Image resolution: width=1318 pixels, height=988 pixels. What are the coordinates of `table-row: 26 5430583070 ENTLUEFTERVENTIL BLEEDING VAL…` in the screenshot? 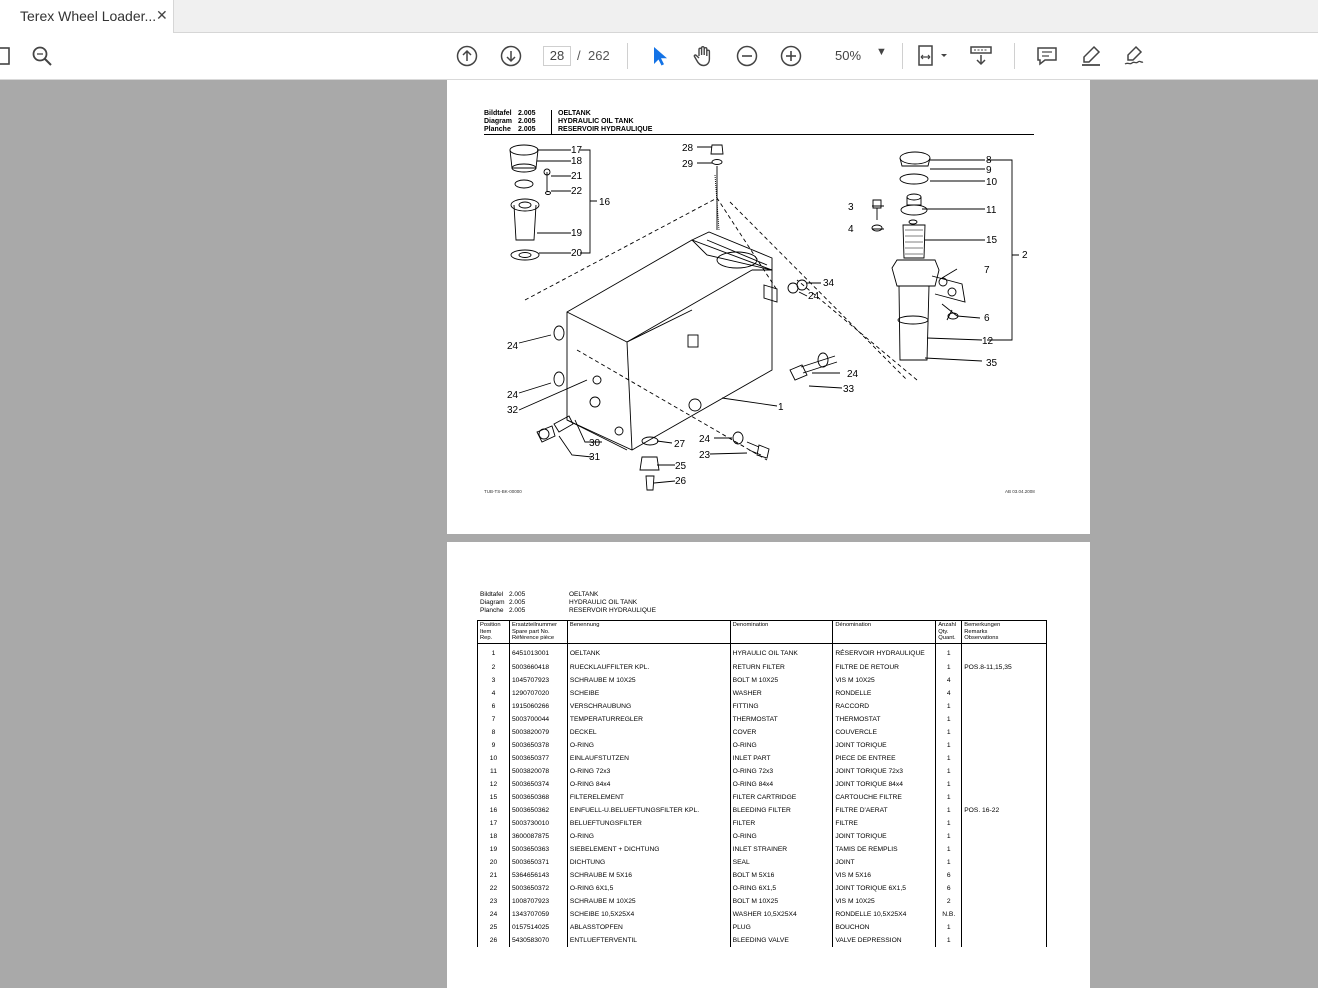 It's located at (762, 940).